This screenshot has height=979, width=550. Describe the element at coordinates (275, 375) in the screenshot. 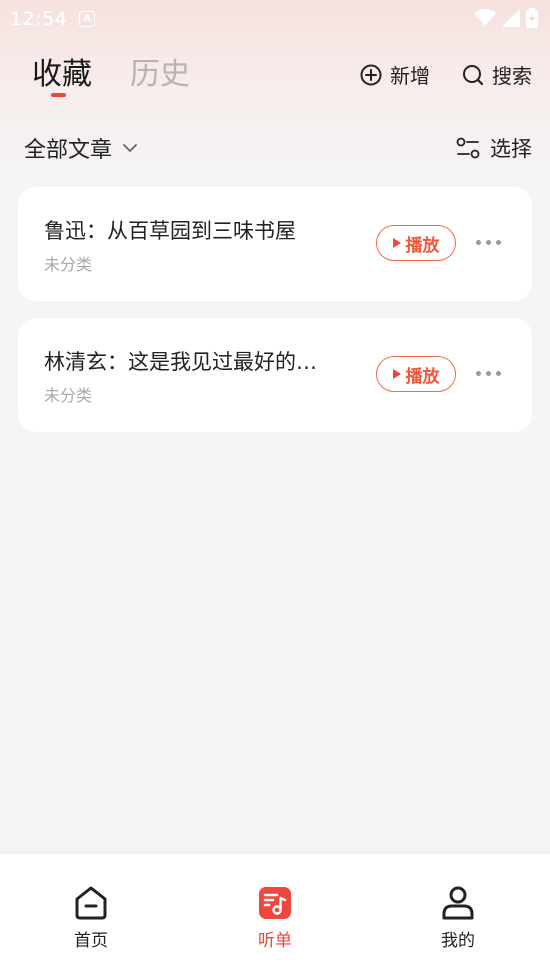

I see `article-card: 林清玄：这是我见过最好的… 未分类 播放` at that location.